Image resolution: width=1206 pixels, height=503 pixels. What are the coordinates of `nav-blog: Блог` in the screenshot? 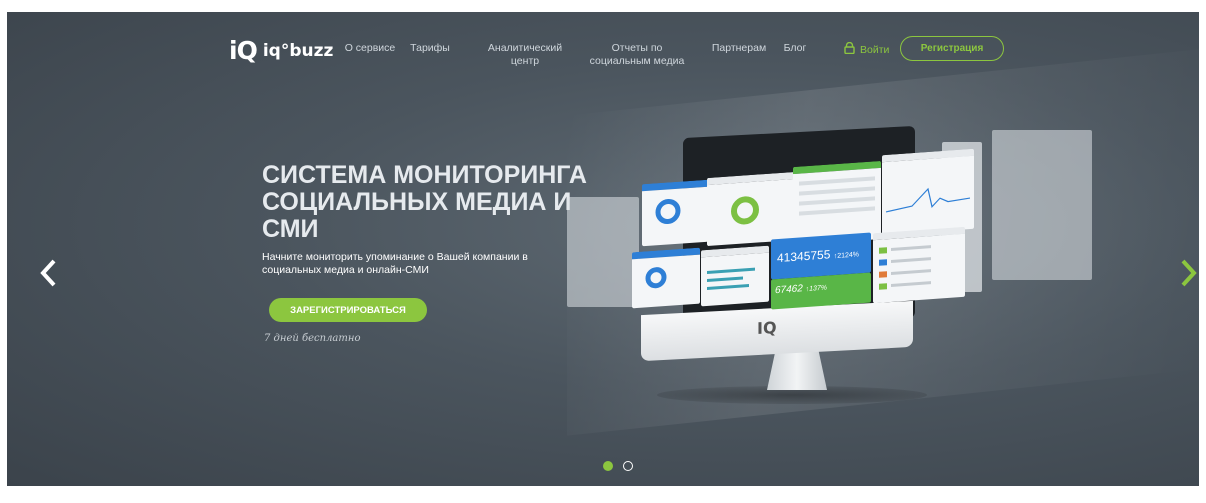 It's located at (795, 48).